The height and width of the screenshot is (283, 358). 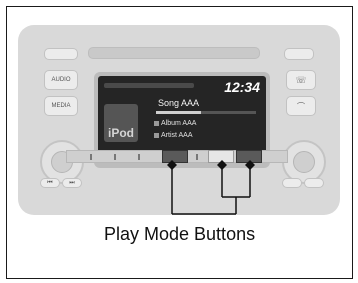 I want to click on callout-label: Play Mode Buttons, so click(x=180, y=234).